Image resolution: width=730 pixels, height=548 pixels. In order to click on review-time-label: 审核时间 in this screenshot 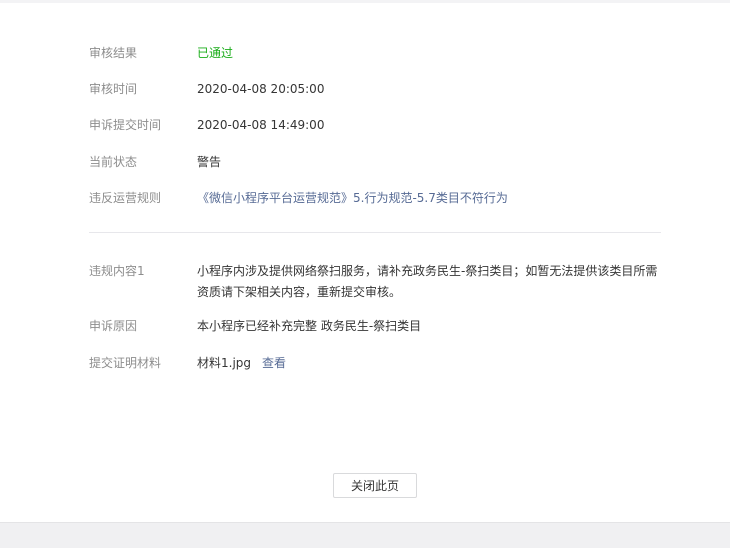, I will do `click(113, 89)`.